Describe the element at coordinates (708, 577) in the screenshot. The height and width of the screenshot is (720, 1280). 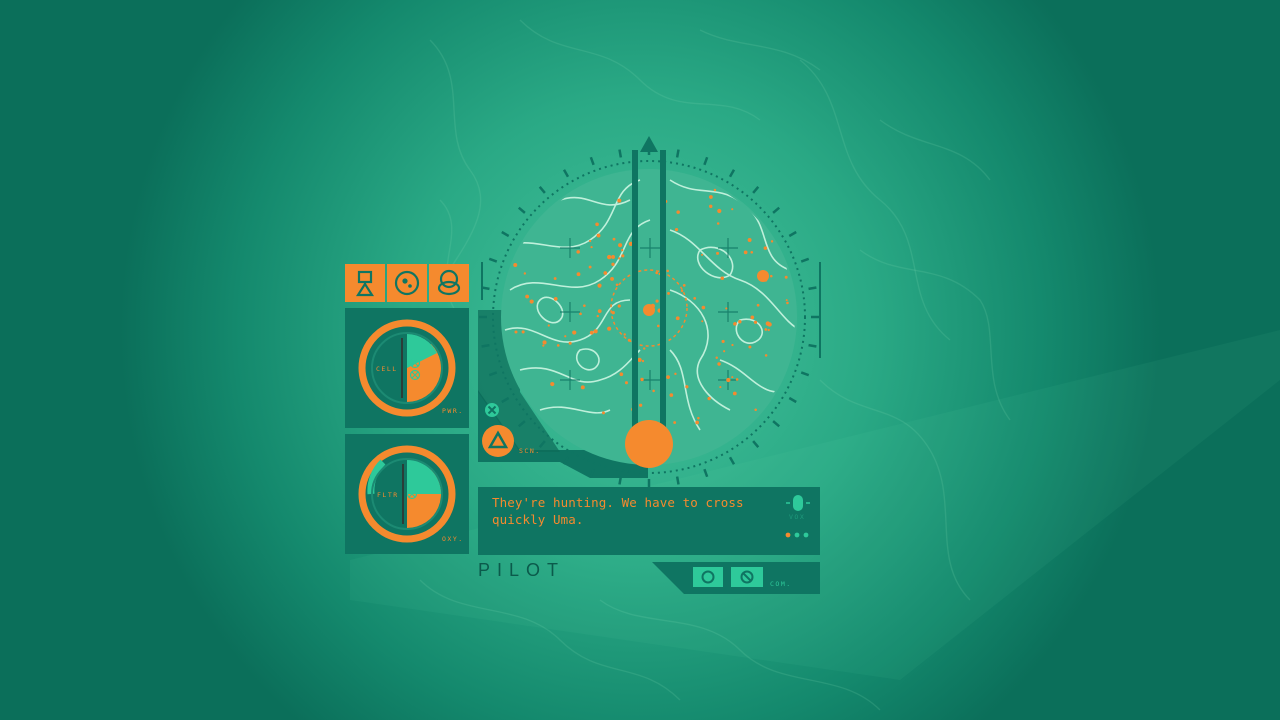
I see `circle-button-icon` at that location.